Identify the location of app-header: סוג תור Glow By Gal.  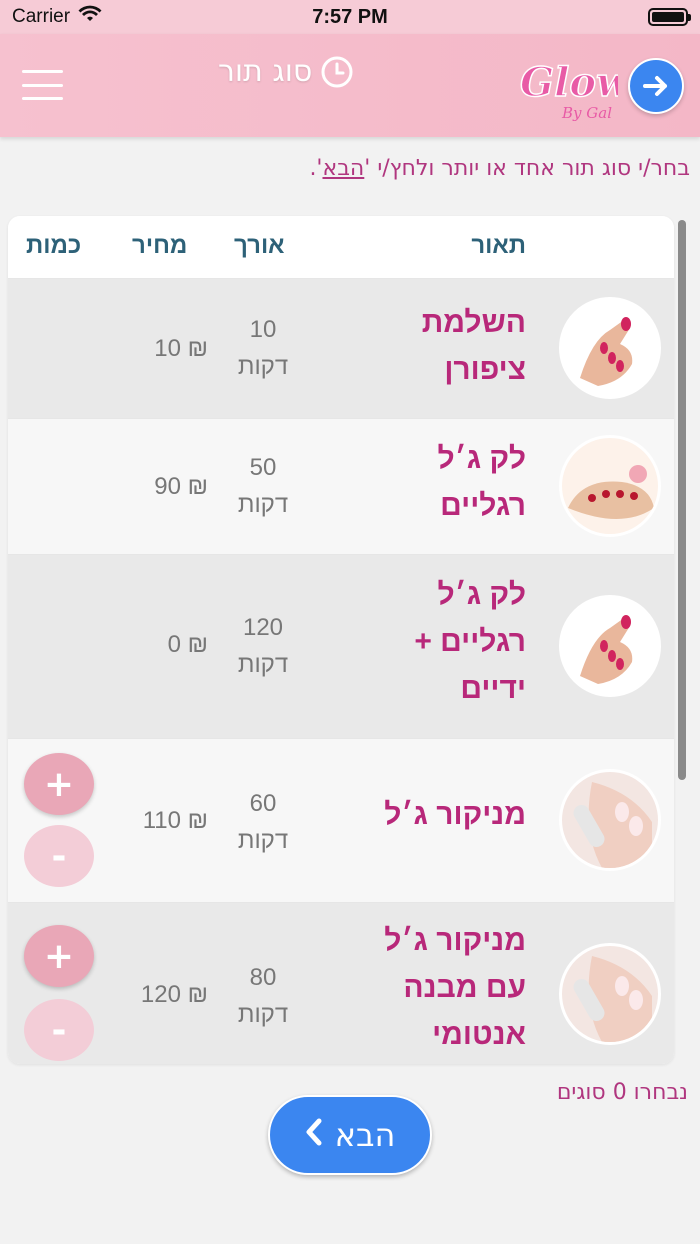
(350, 85).